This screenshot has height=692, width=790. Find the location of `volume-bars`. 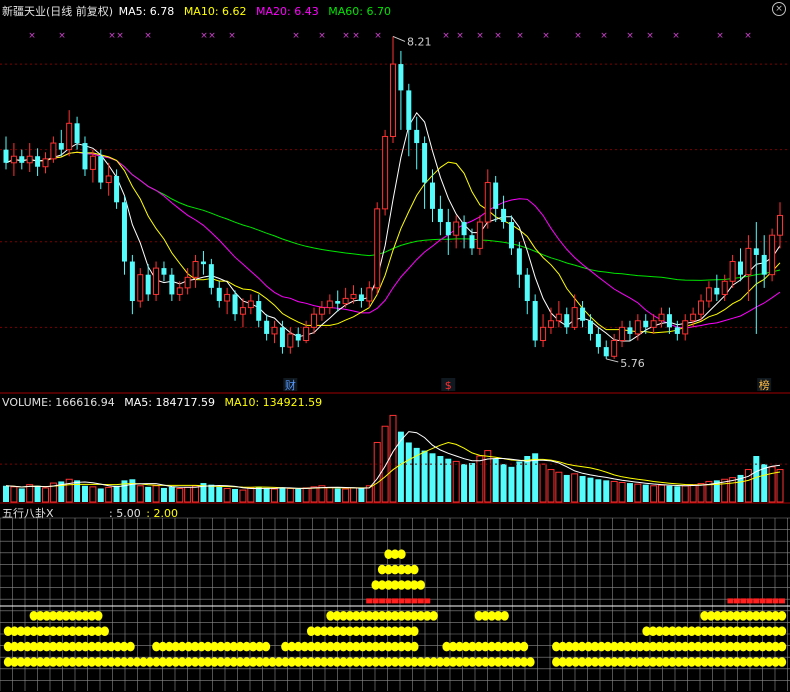

volume-bars is located at coordinates (393, 458).